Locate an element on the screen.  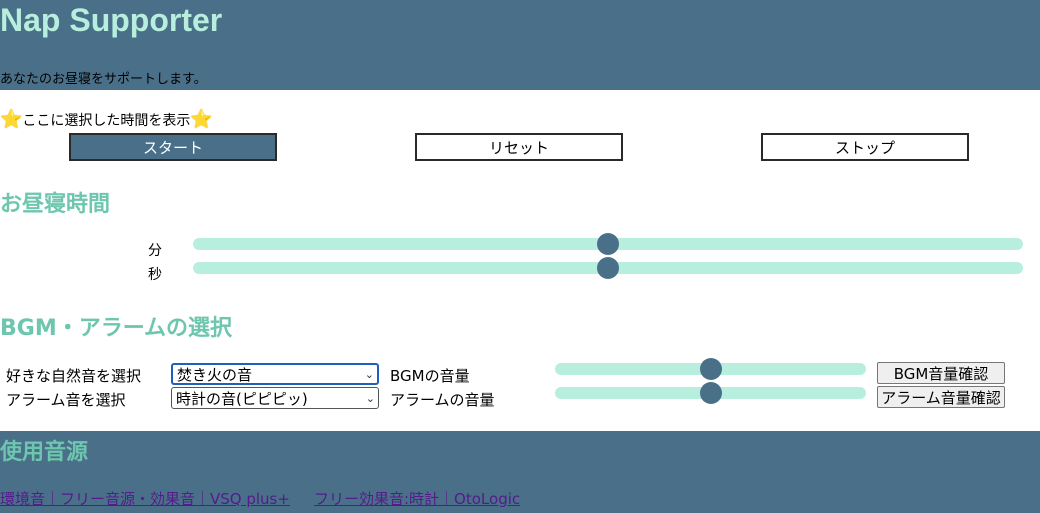
minutes-label: 分 is located at coordinates (155, 251).